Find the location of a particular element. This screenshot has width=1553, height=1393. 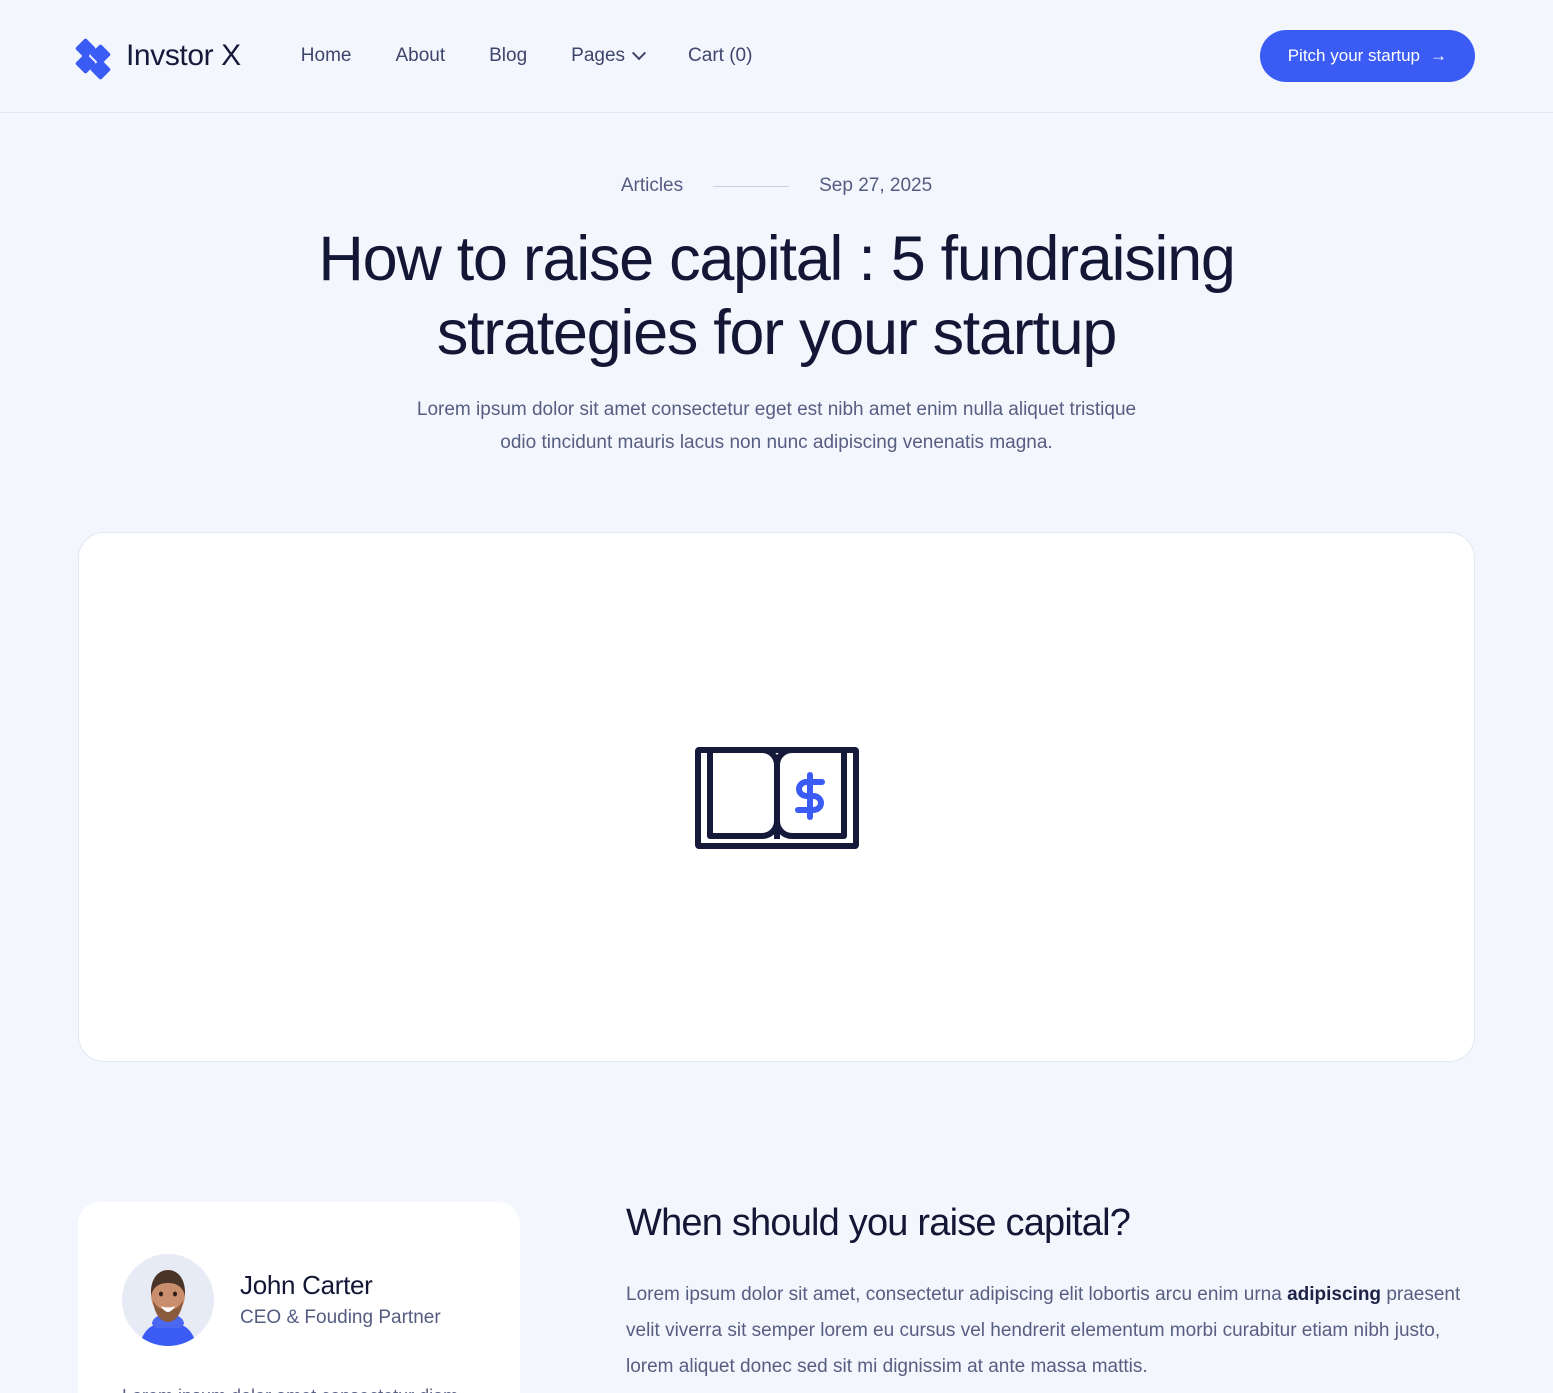

author-header: John Carter CEO & Fouding Partner is located at coordinates (299, 1299).